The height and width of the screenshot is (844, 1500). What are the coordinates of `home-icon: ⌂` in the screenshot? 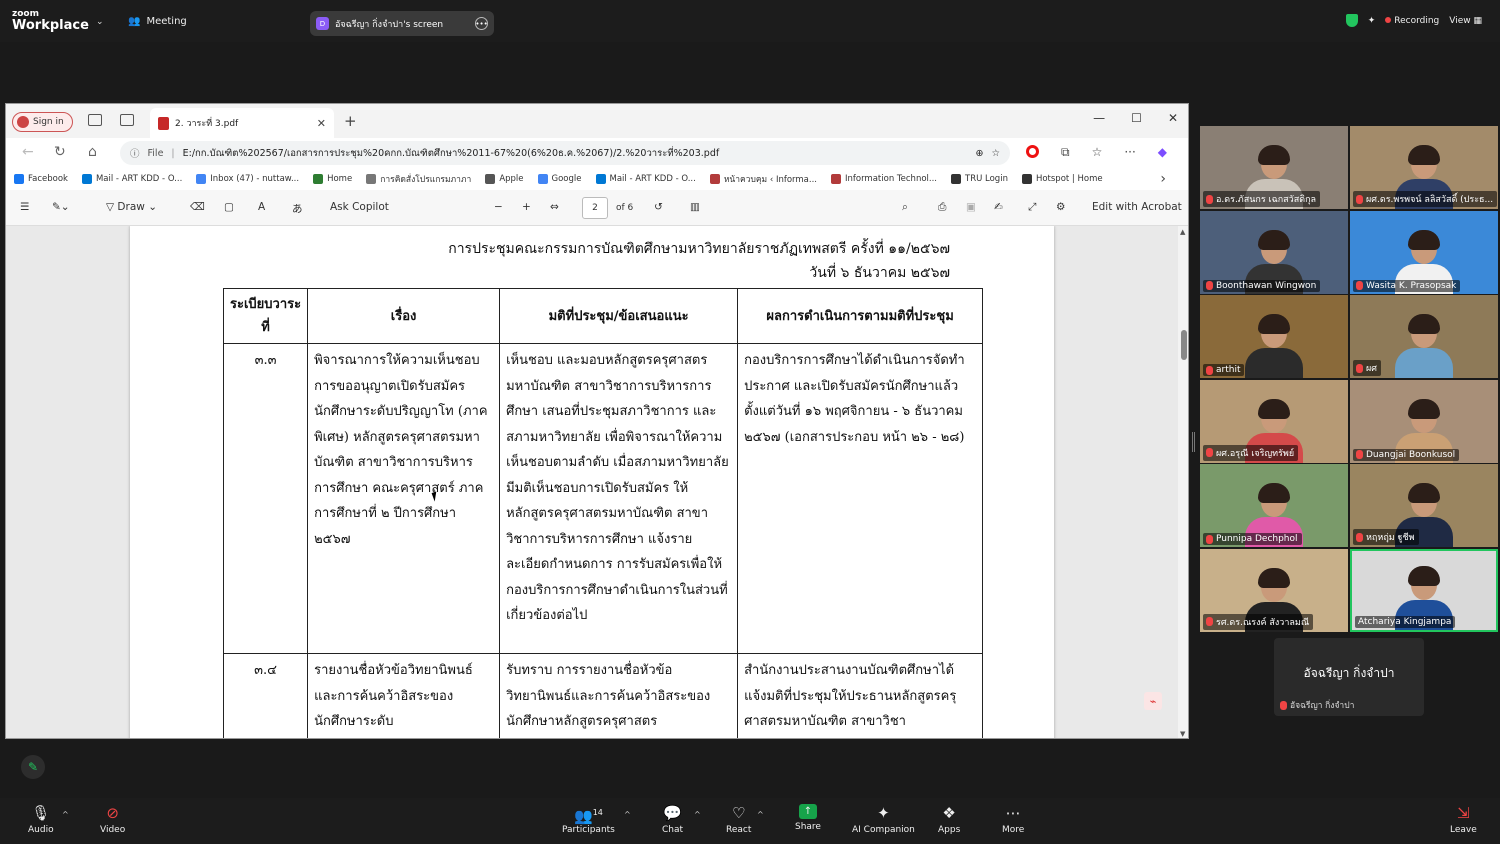 It's located at (92, 152).